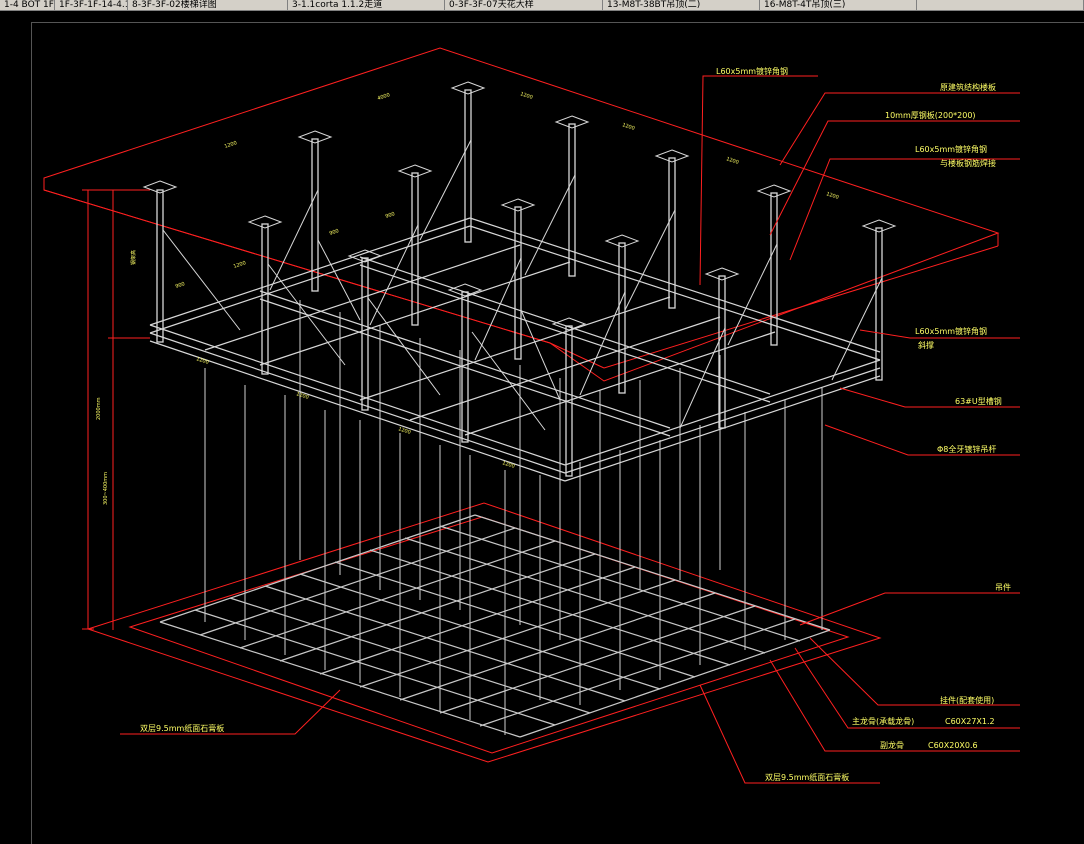 The width and height of the screenshot is (1084, 844). What do you see at coordinates (968, 87) in the screenshot?
I see `annotation-slab: 原建筑结构楼板` at bounding box center [968, 87].